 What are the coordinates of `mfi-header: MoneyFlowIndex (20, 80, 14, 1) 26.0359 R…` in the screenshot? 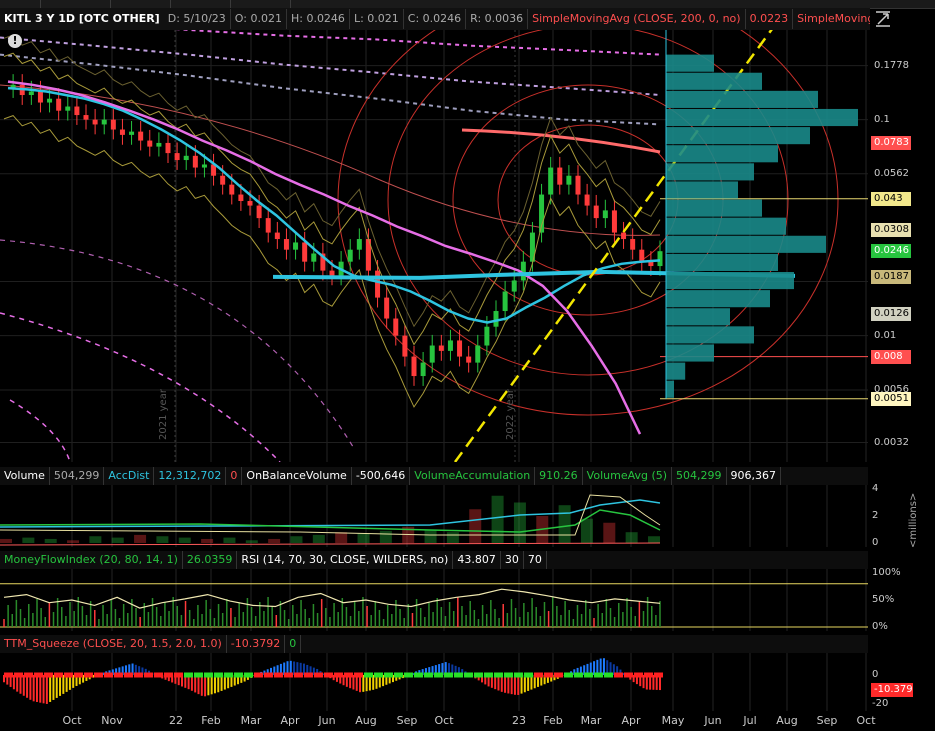 It's located at (434, 560).